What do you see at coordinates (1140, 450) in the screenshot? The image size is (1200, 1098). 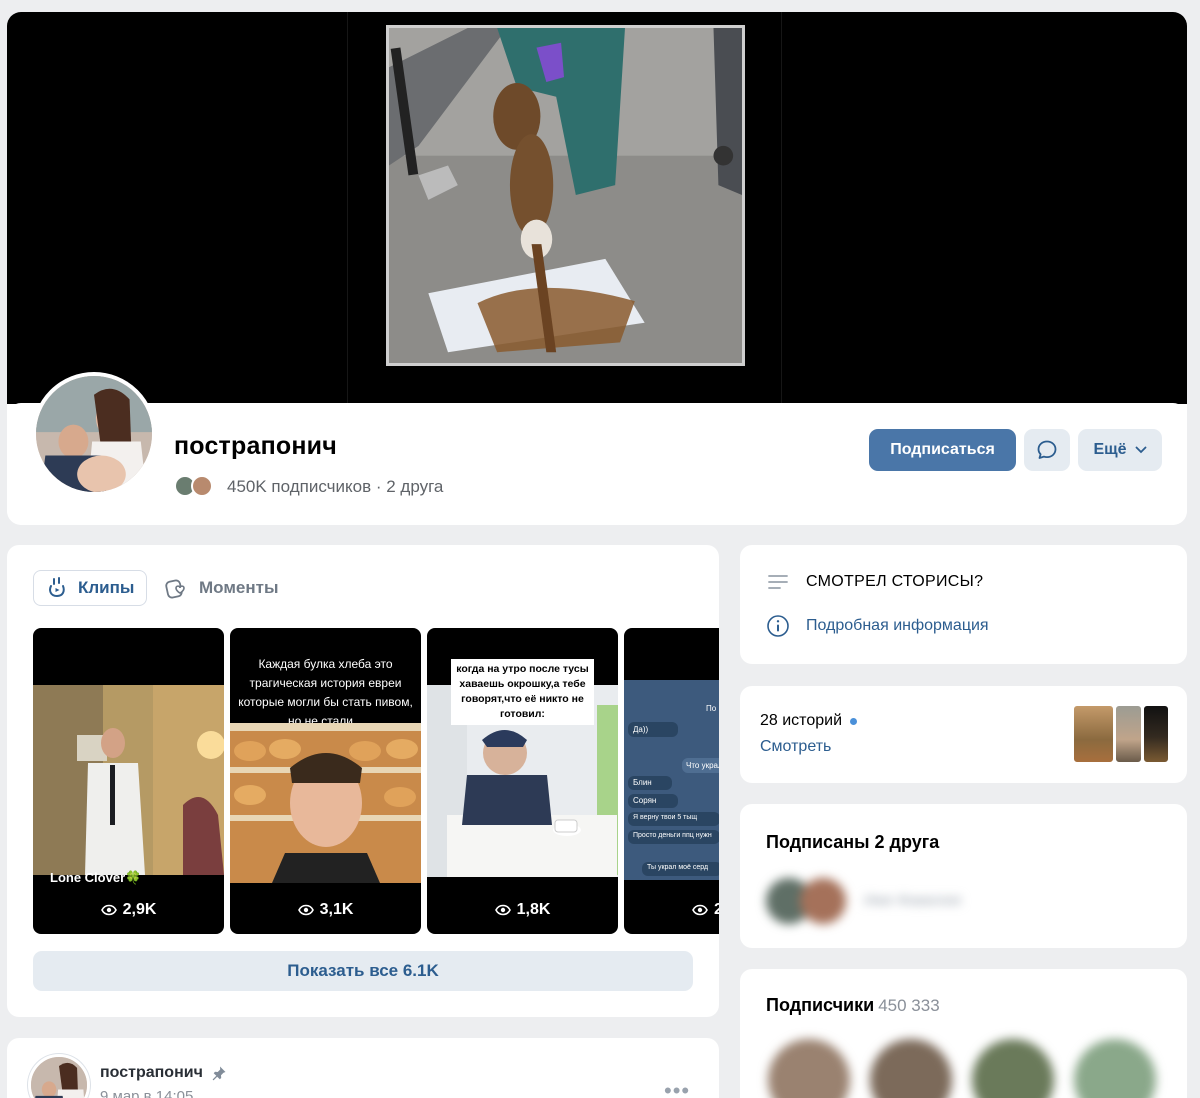 I see `chevron-down-icon` at bounding box center [1140, 450].